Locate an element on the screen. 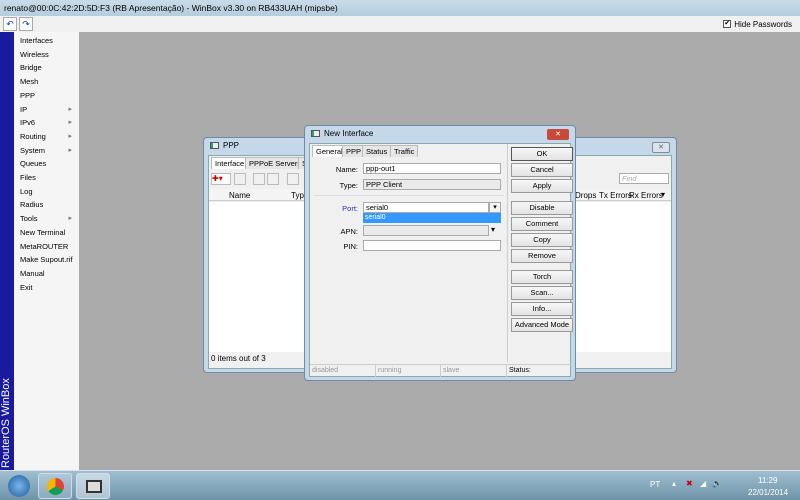 This screenshot has width=800, height=500. start-button is located at coordinates (19, 486).